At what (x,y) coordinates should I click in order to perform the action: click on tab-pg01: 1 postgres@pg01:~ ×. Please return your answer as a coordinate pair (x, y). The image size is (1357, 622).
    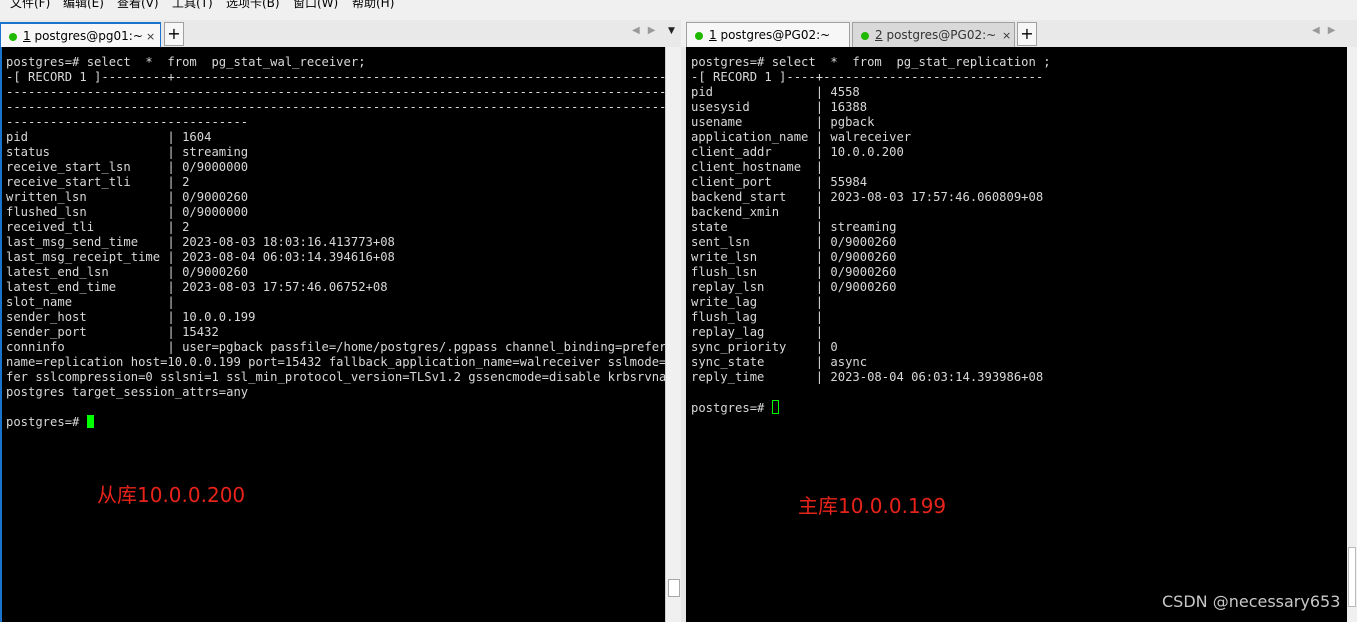
    Looking at the image, I should click on (80, 34).